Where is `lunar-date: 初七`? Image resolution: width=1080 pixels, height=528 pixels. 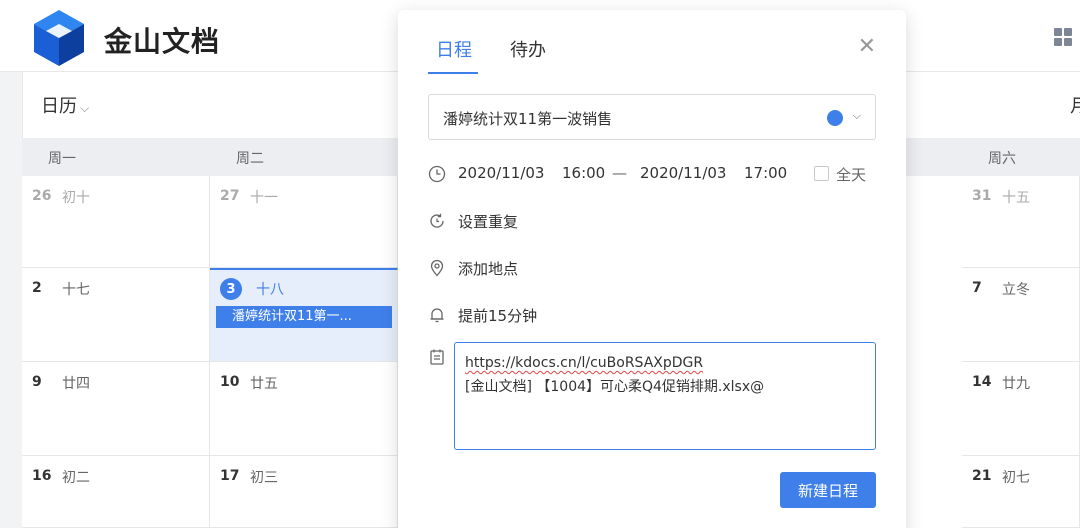 lunar-date: 初七 is located at coordinates (1016, 478).